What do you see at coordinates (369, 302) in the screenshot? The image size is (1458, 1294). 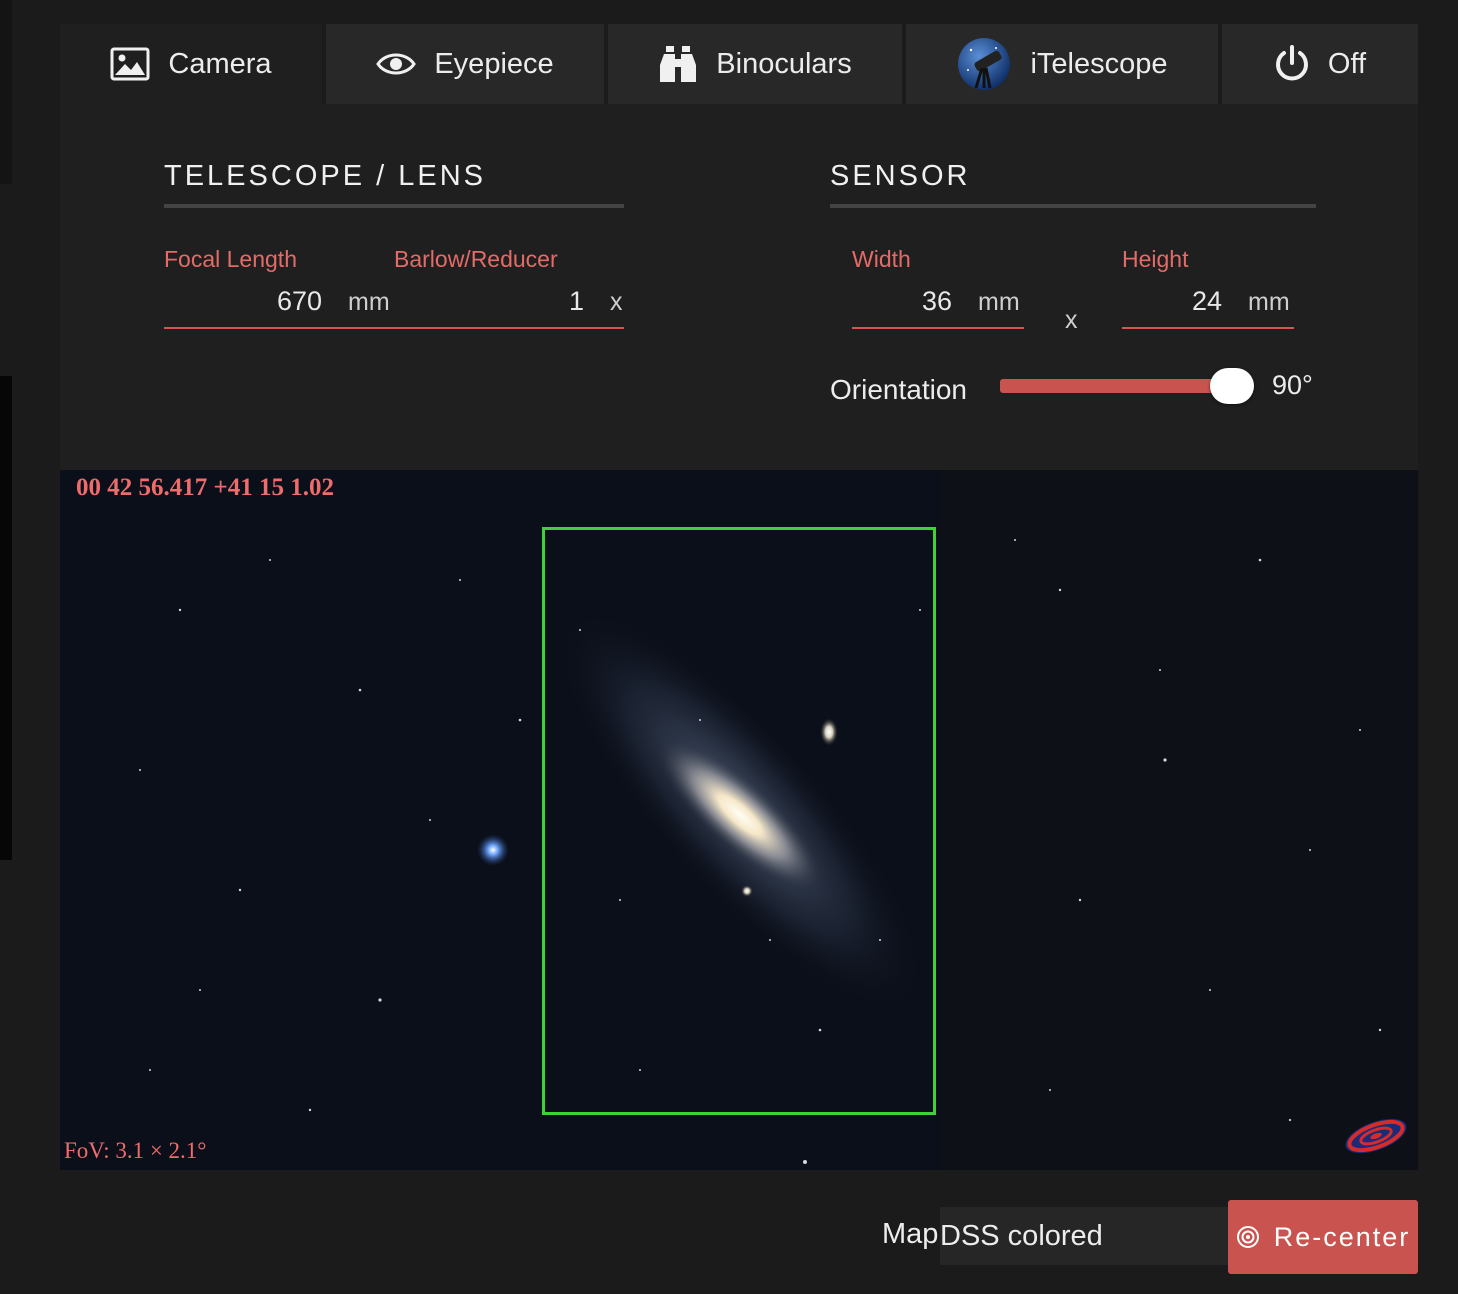 I see `focal-length-unit: mm` at bounding box center [369, 302].